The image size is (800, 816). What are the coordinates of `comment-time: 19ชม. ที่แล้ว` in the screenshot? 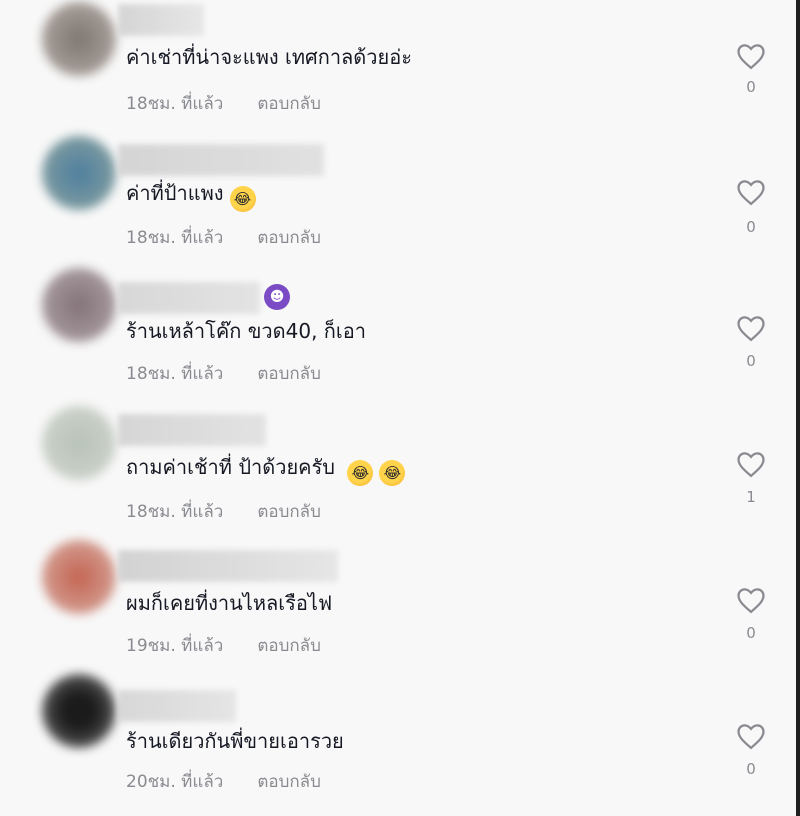 It's located at (175, 646).